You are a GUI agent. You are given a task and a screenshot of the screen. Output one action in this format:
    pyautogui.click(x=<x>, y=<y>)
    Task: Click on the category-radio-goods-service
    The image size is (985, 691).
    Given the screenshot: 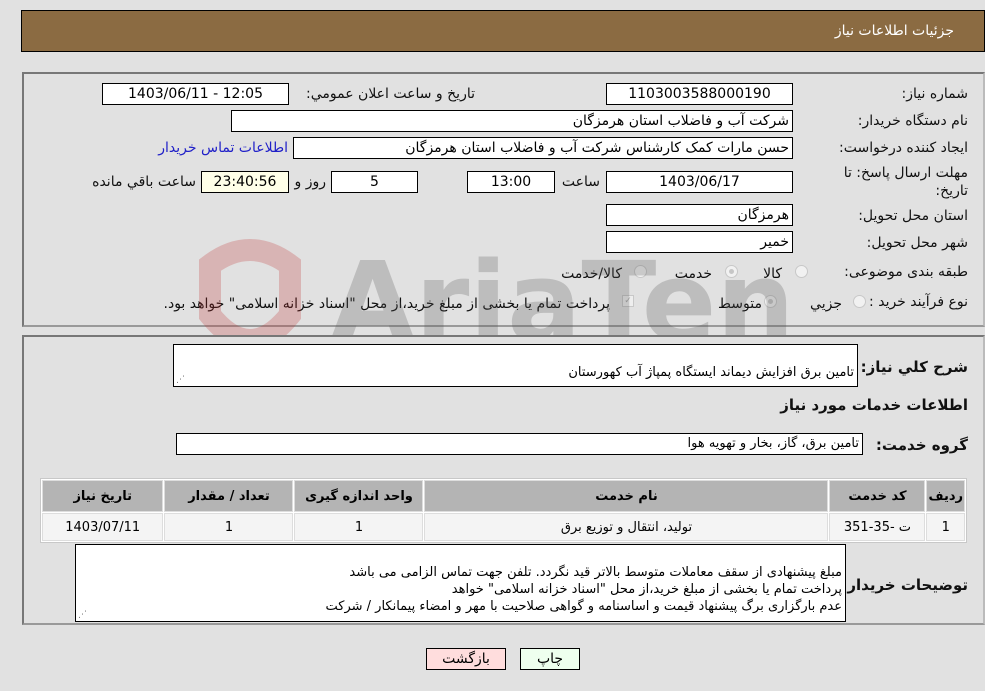 What is the action you would take?
    pyautogui.click(x=640, y=271)
    